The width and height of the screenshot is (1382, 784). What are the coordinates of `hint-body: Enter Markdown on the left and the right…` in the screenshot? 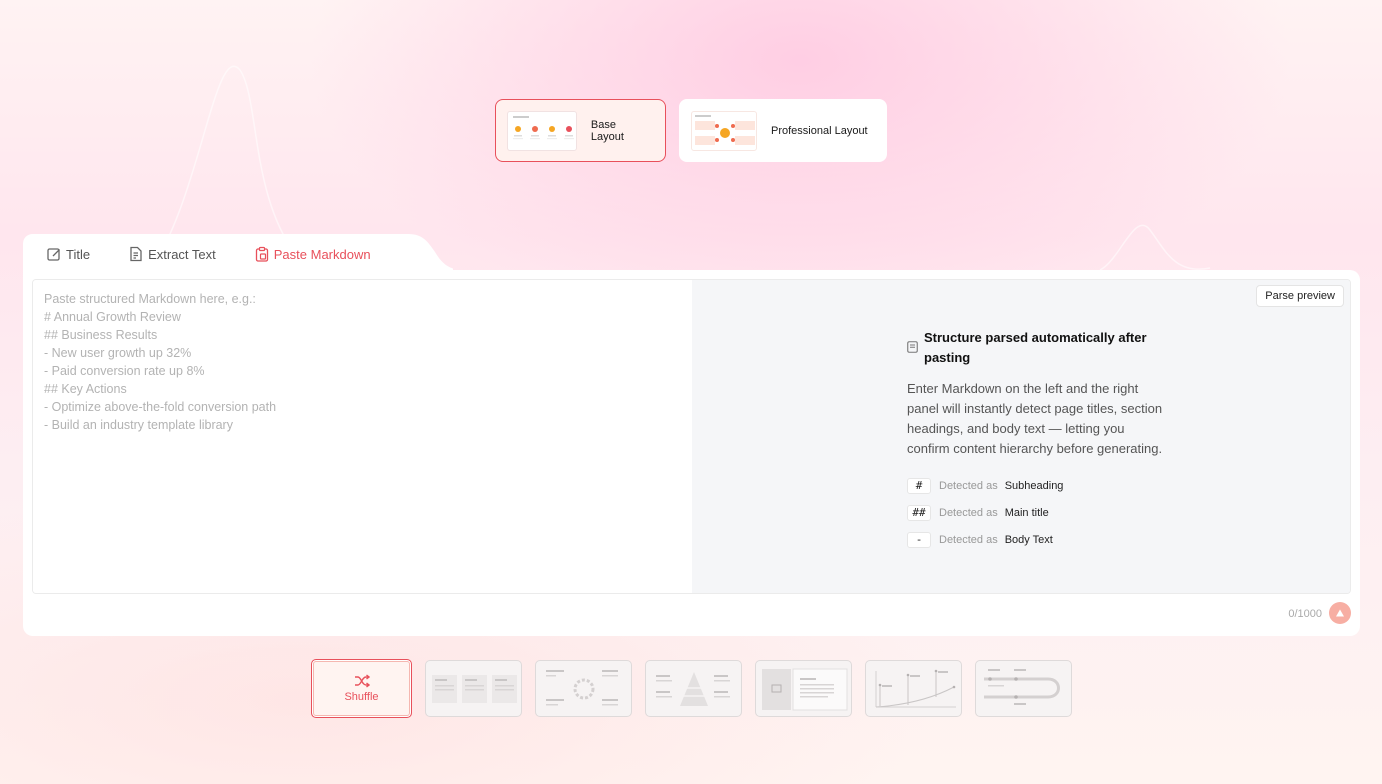 It's located at (1035, 418).